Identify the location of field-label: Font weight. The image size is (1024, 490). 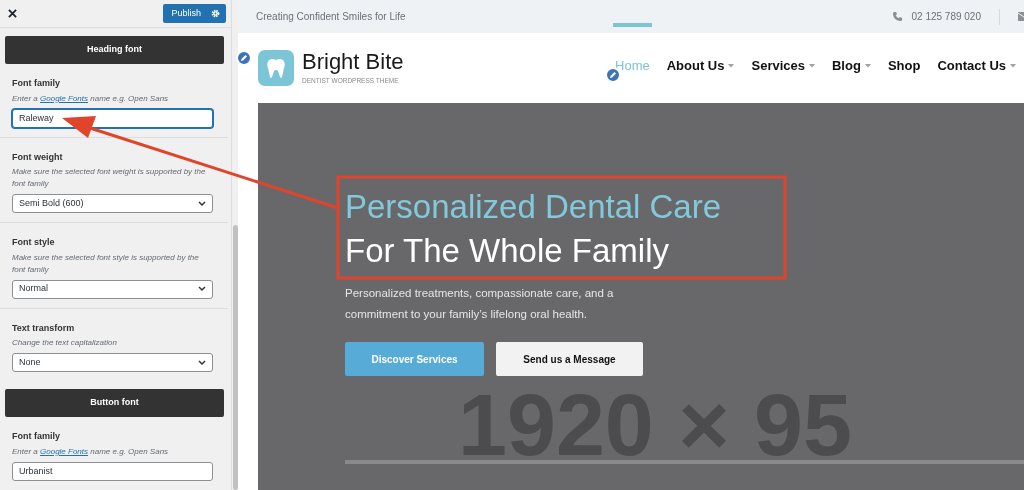
(38, 157).